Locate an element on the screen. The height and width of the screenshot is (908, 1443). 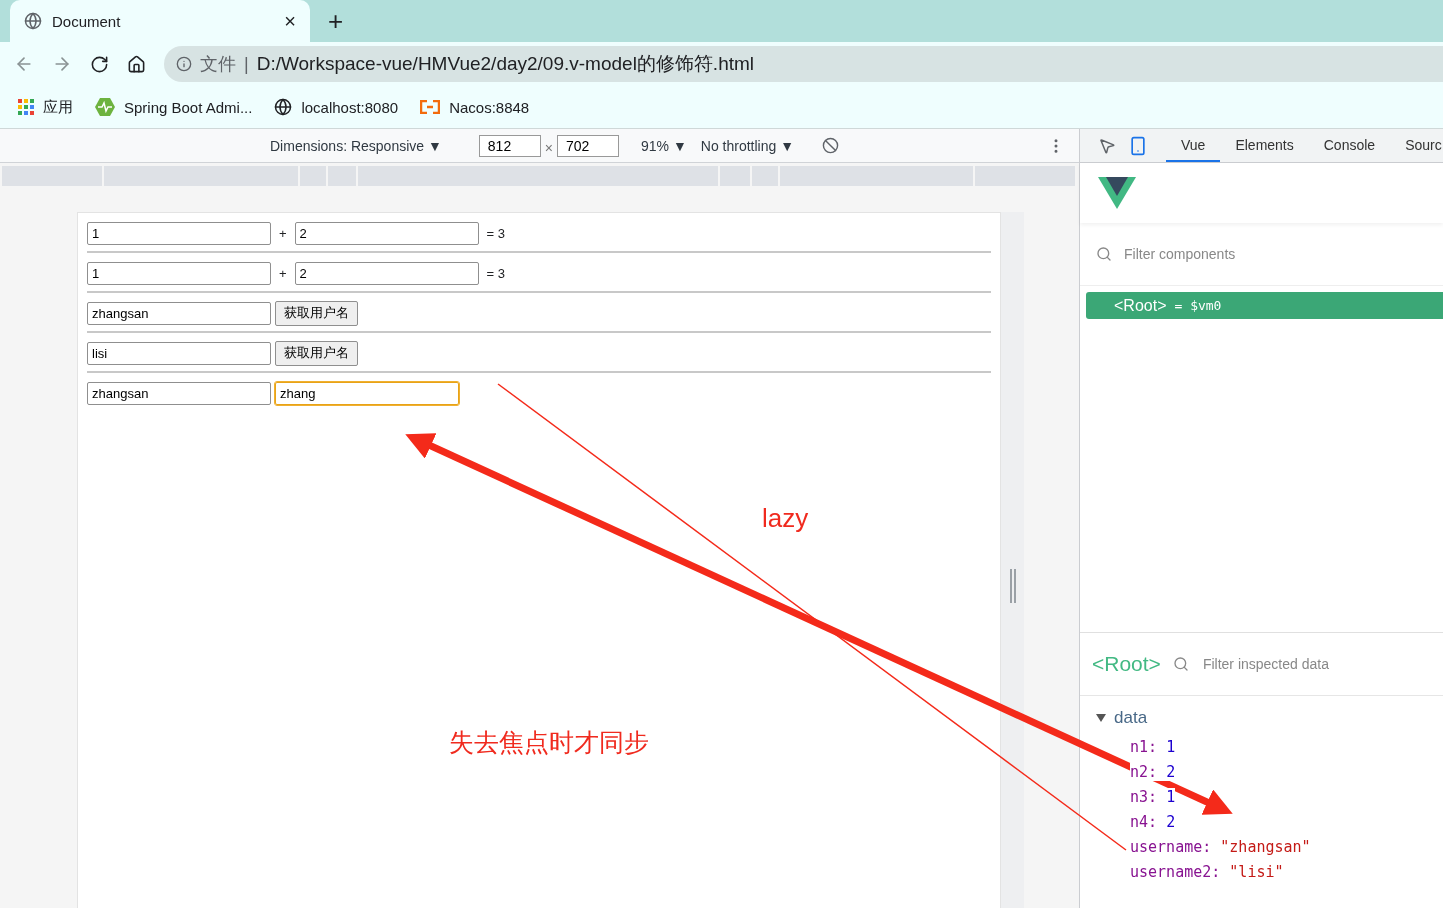
annotation-label: 失去焦点时才同步 is located at coordinates (549, 742).